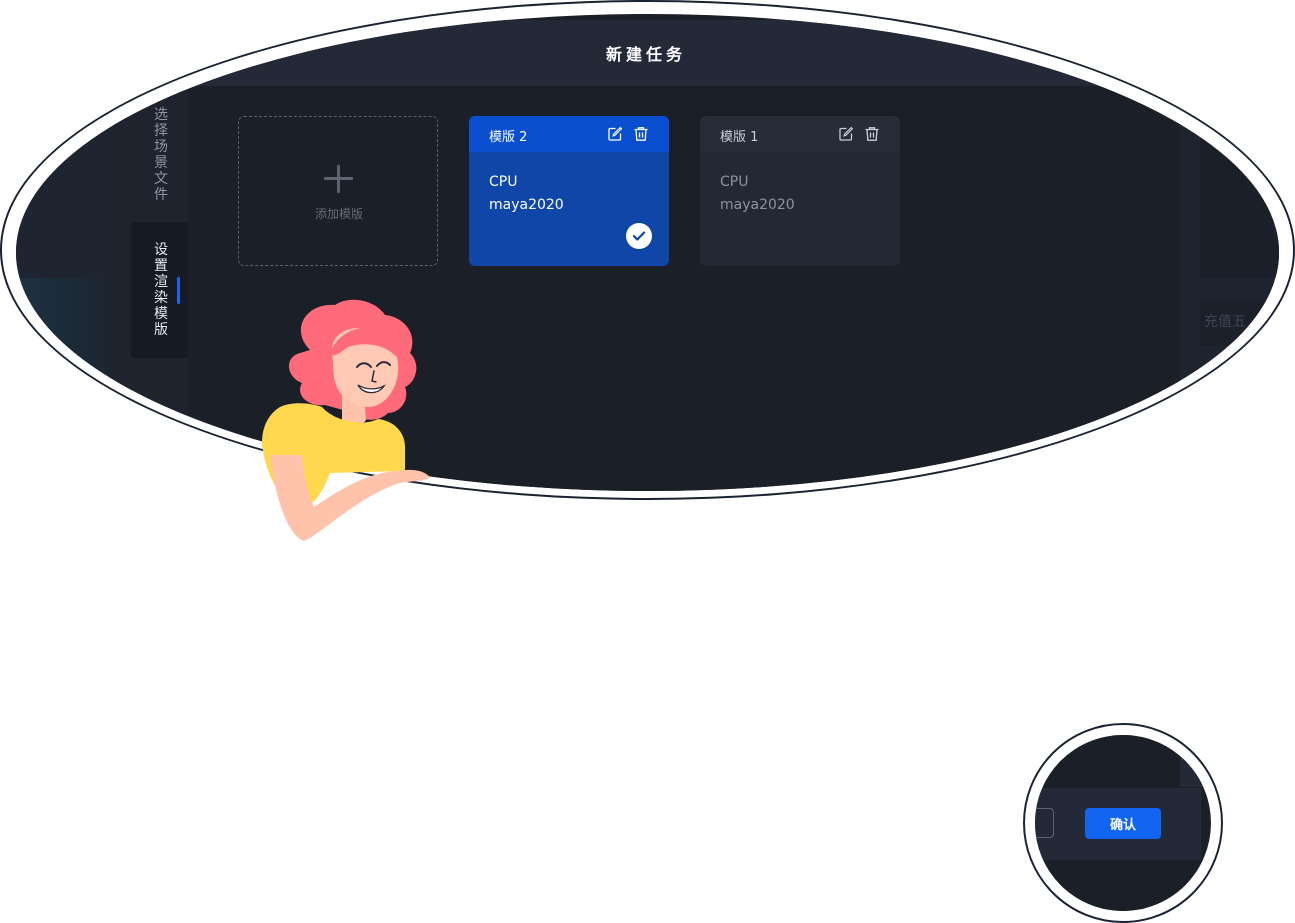 The height and width of the screenshot is (923, 1295). What do you see at coordinates (161, 147) in the screenshot?
I see `nav-item-label-char: 场` at bounding box center [161, 147].